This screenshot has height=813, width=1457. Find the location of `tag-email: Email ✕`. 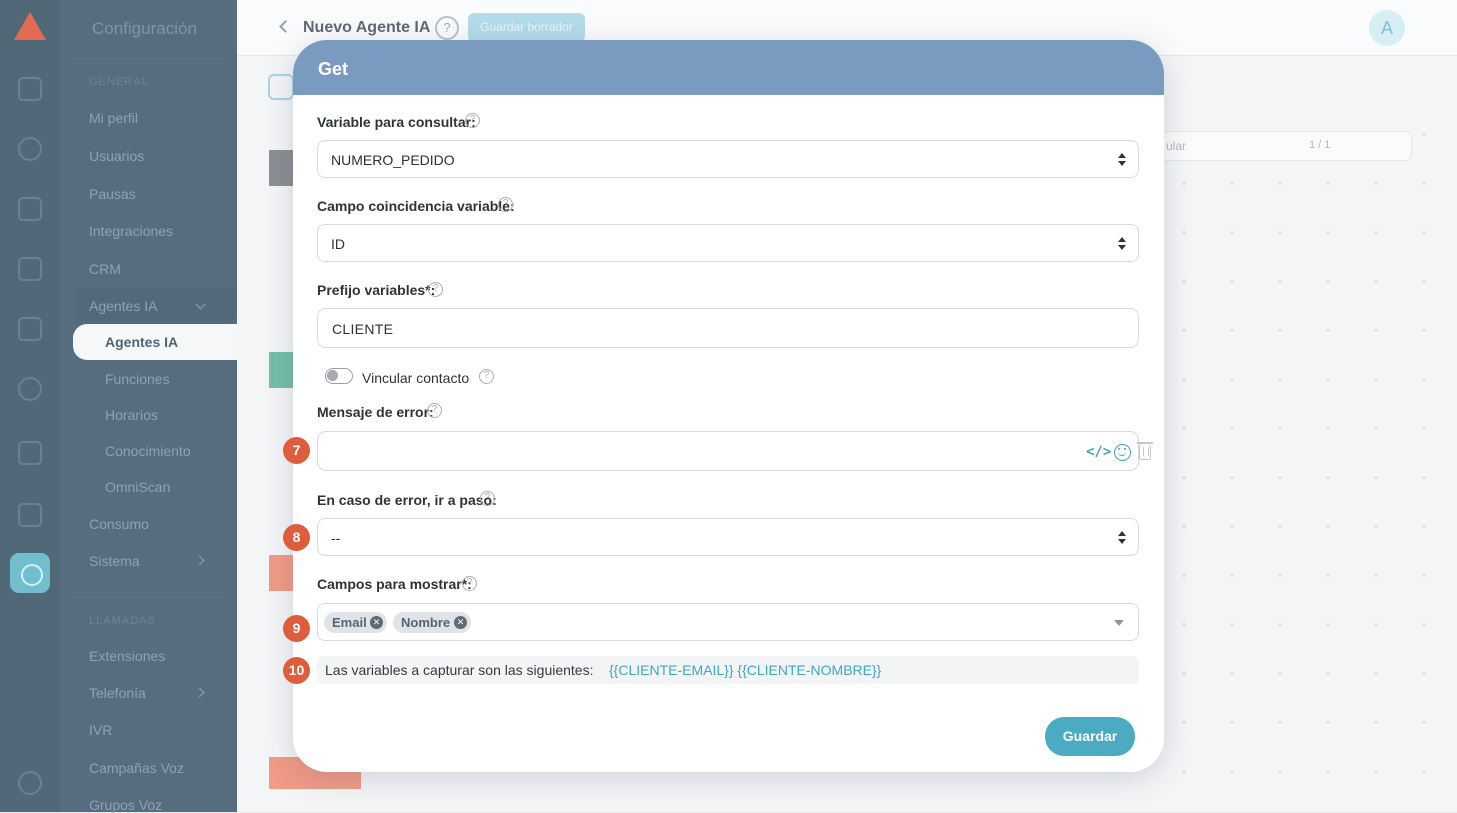

tag-email: Email ✕ is located at coordinates (355, 622).